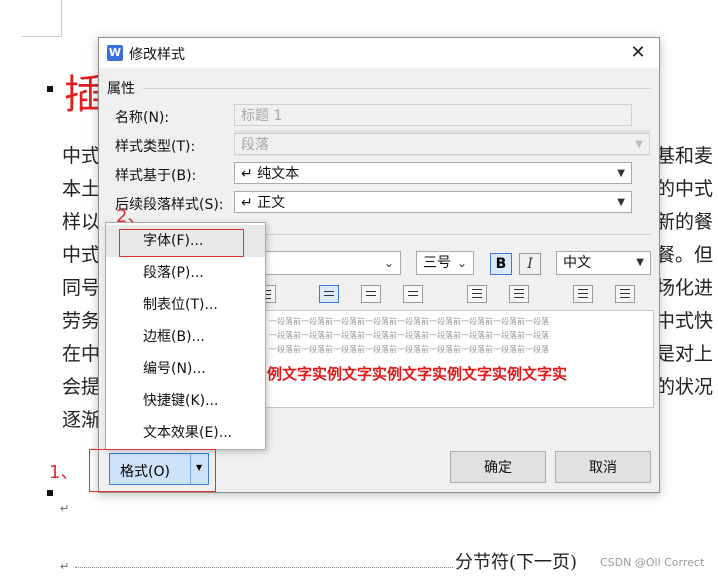 The height and width of the screenshot is (576, 718). Describe the element at coordinates (530, 264) in the screenshot. I see `italic-button: I` at that location.